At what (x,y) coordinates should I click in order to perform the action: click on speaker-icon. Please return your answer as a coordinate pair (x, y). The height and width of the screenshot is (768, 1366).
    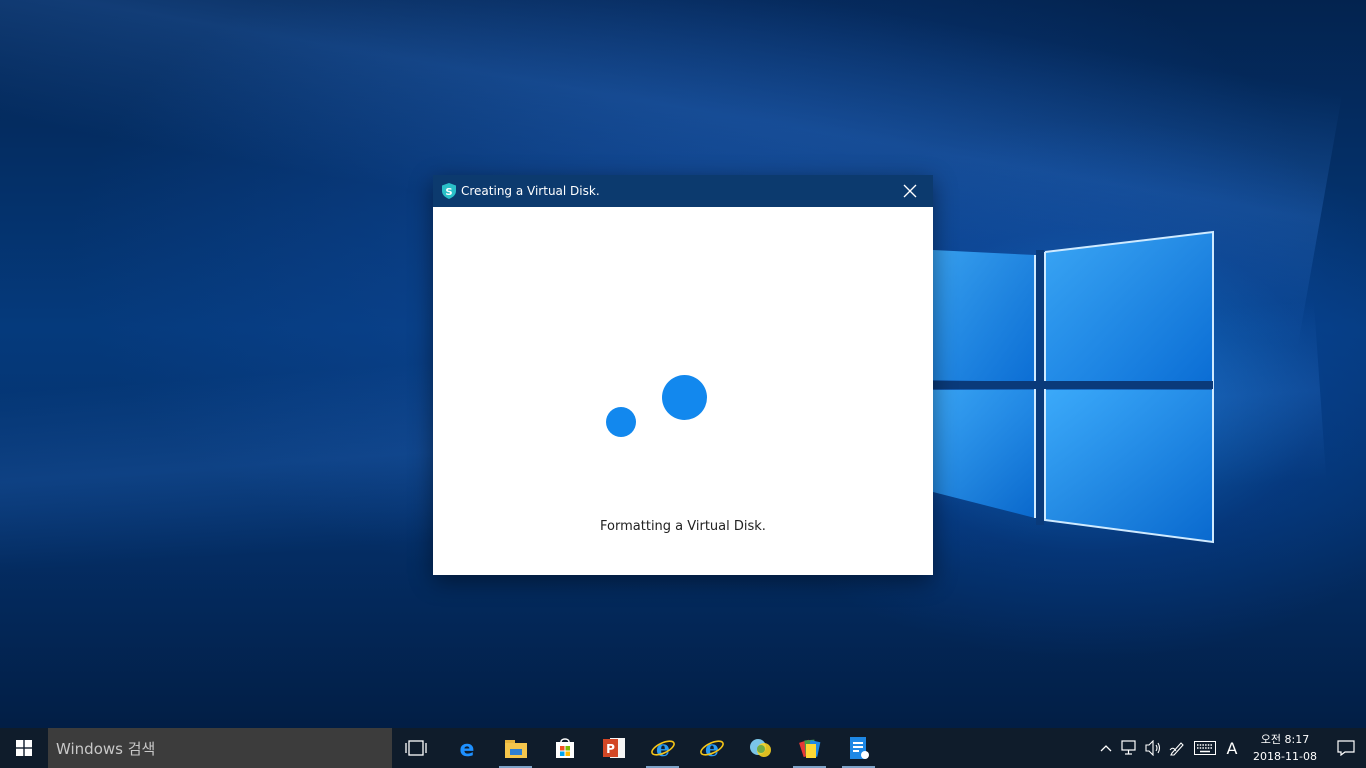
    Looking at the image, I should click on (1153, 748).